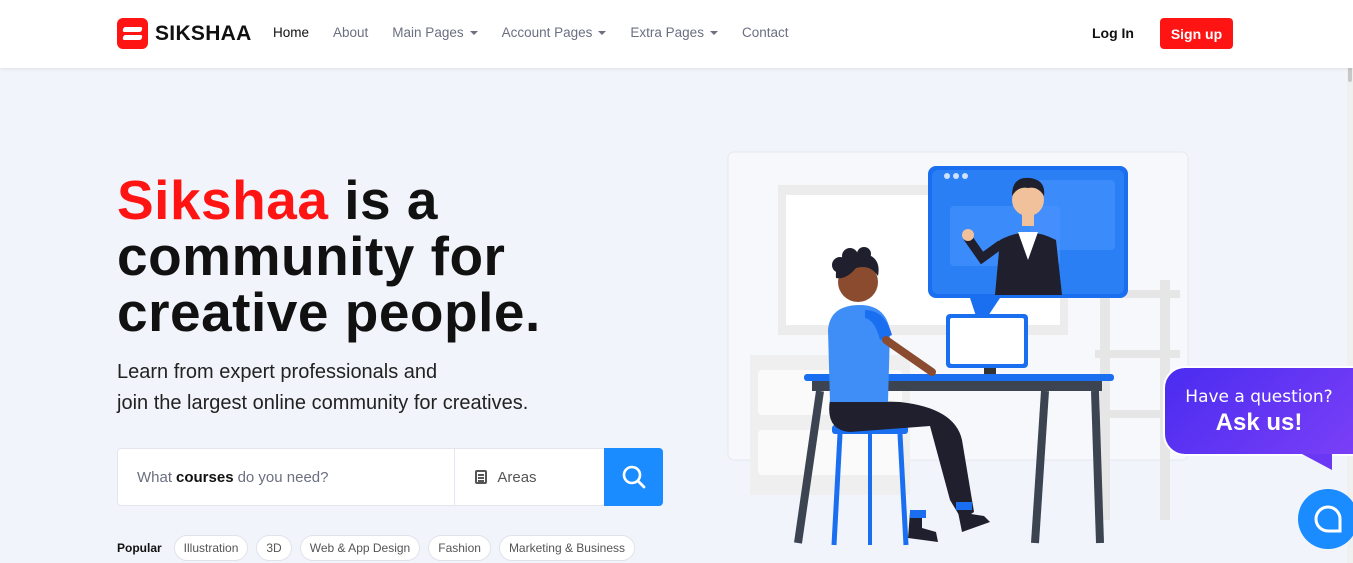  Describe the element at coordinates (554, 32) in the screenshot. I see `nav-item-account-pages: Account Pages` at that location.